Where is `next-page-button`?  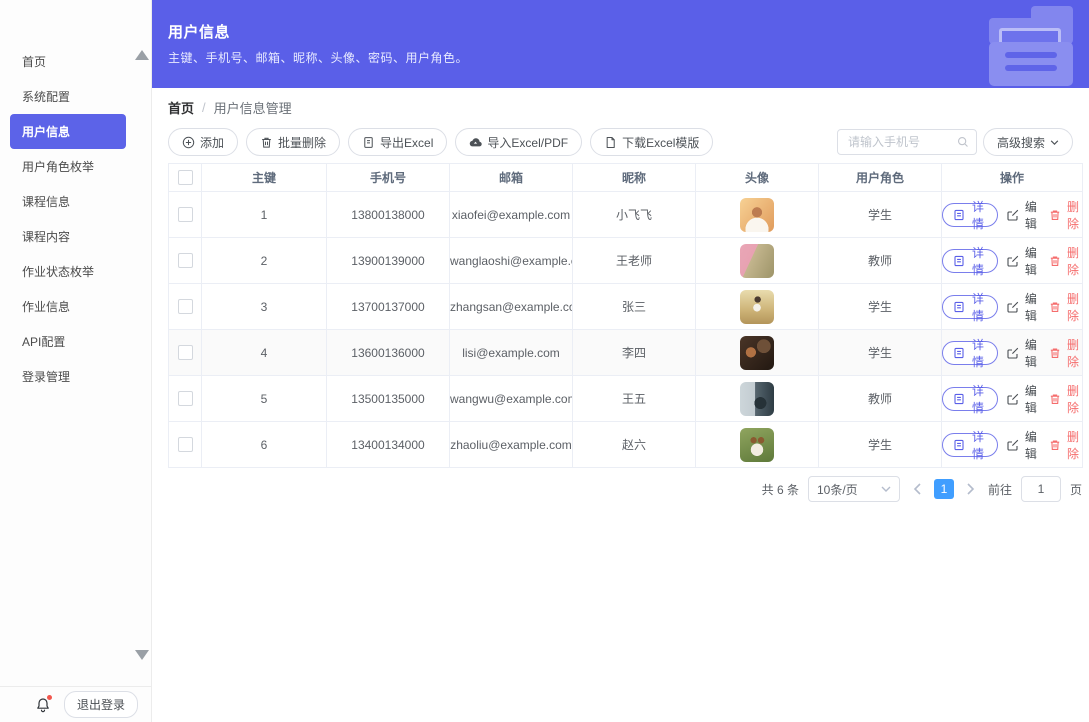 next-page-button is located at coordinates (971, 489).